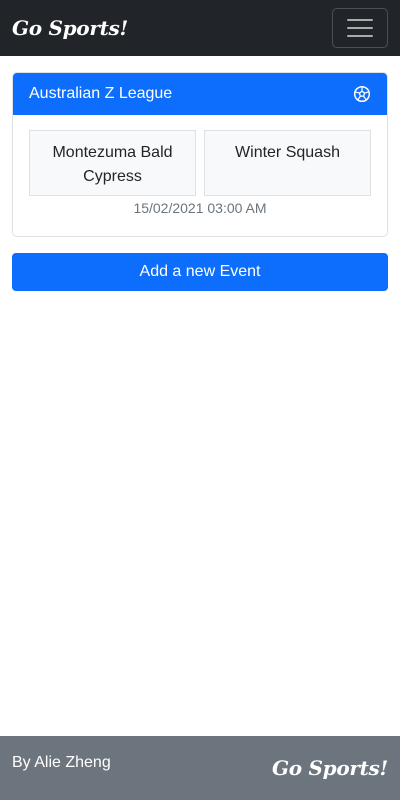  I want to click on event-datetime: 15/02/2021 03:00 AM, so click(200, 208).